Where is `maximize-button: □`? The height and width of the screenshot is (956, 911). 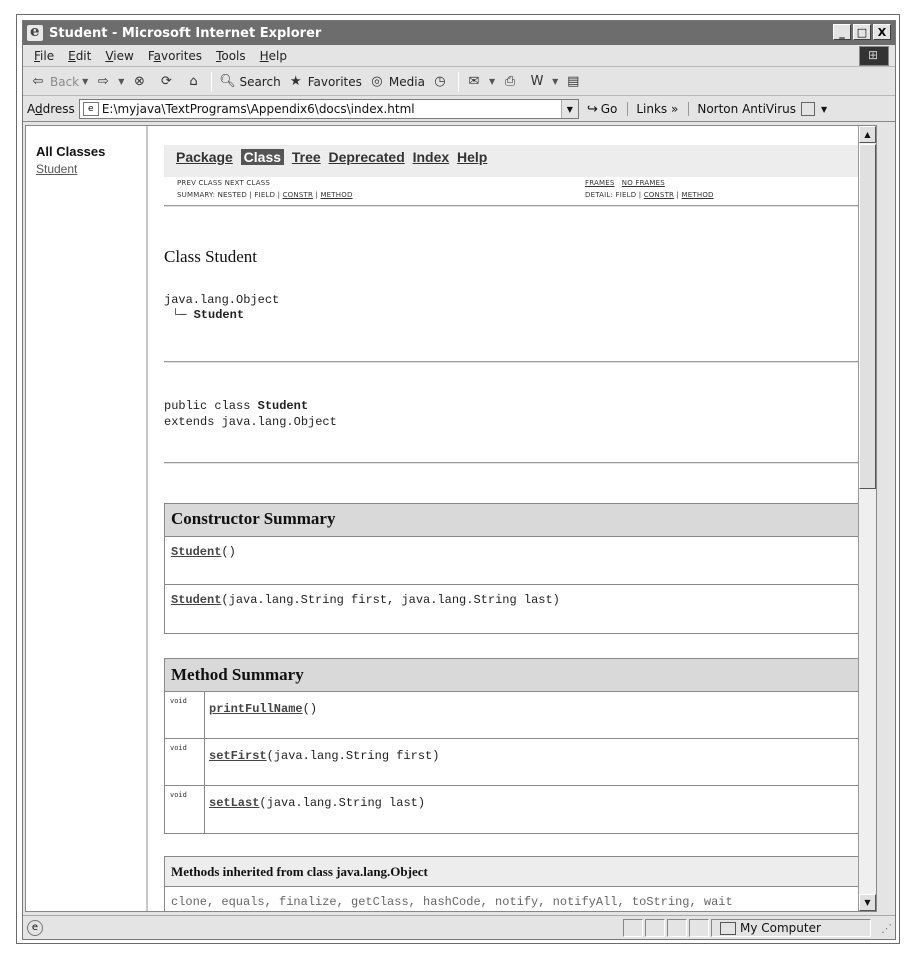 maximize-button: □ is located at coordinates (862, 32).